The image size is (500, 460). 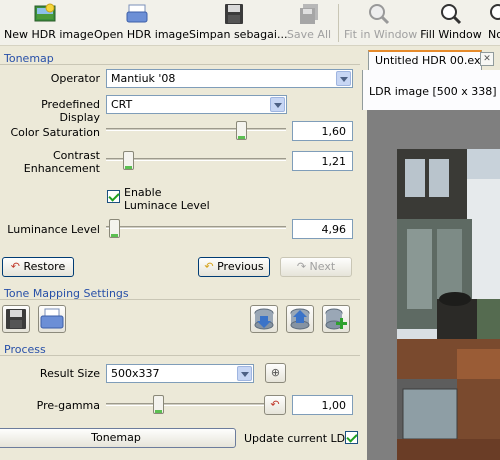 I want to click on settings-group-divider, so click(x=180, y=299).